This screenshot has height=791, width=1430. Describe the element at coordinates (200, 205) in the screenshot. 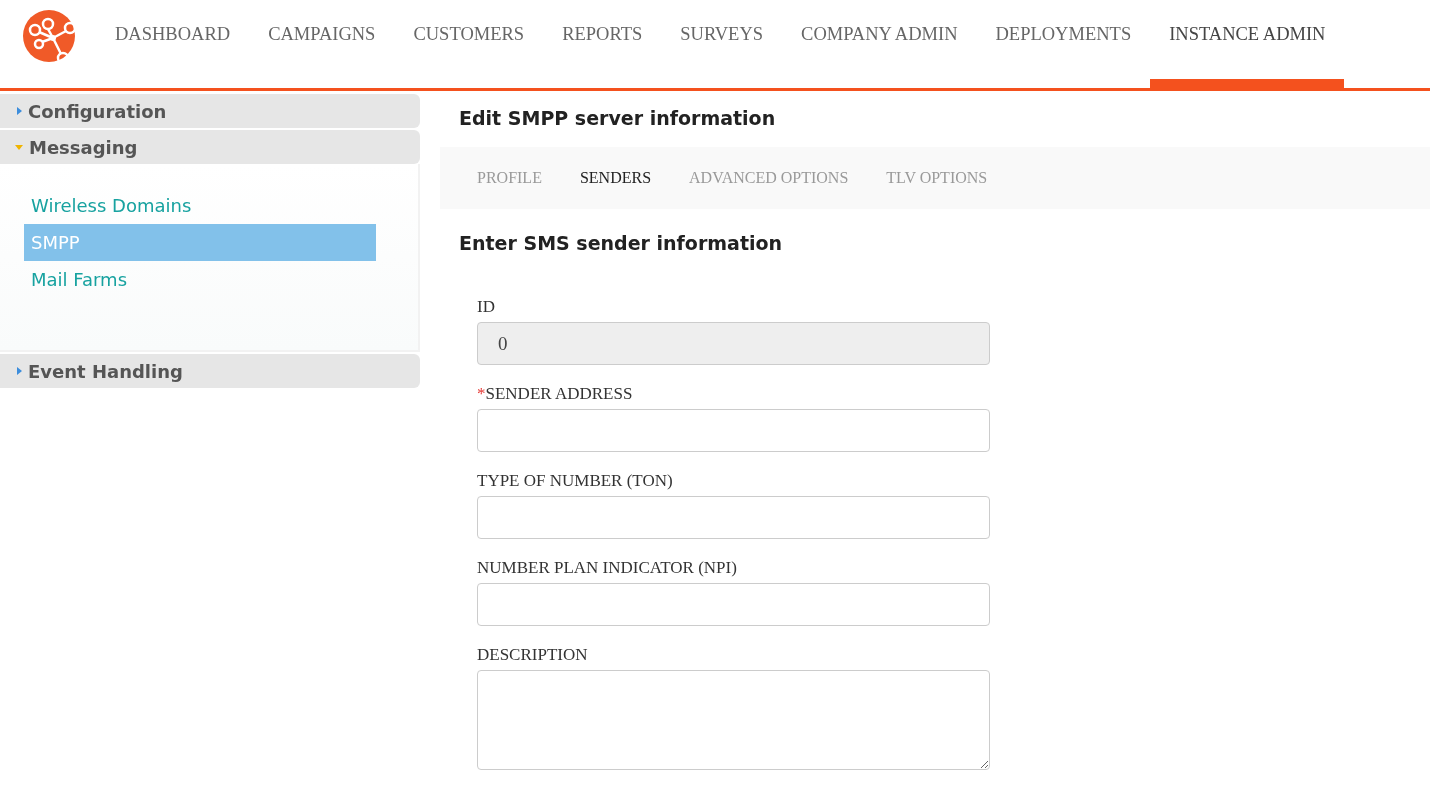

I see `sidebar-item: Wireless Domains` at that location.